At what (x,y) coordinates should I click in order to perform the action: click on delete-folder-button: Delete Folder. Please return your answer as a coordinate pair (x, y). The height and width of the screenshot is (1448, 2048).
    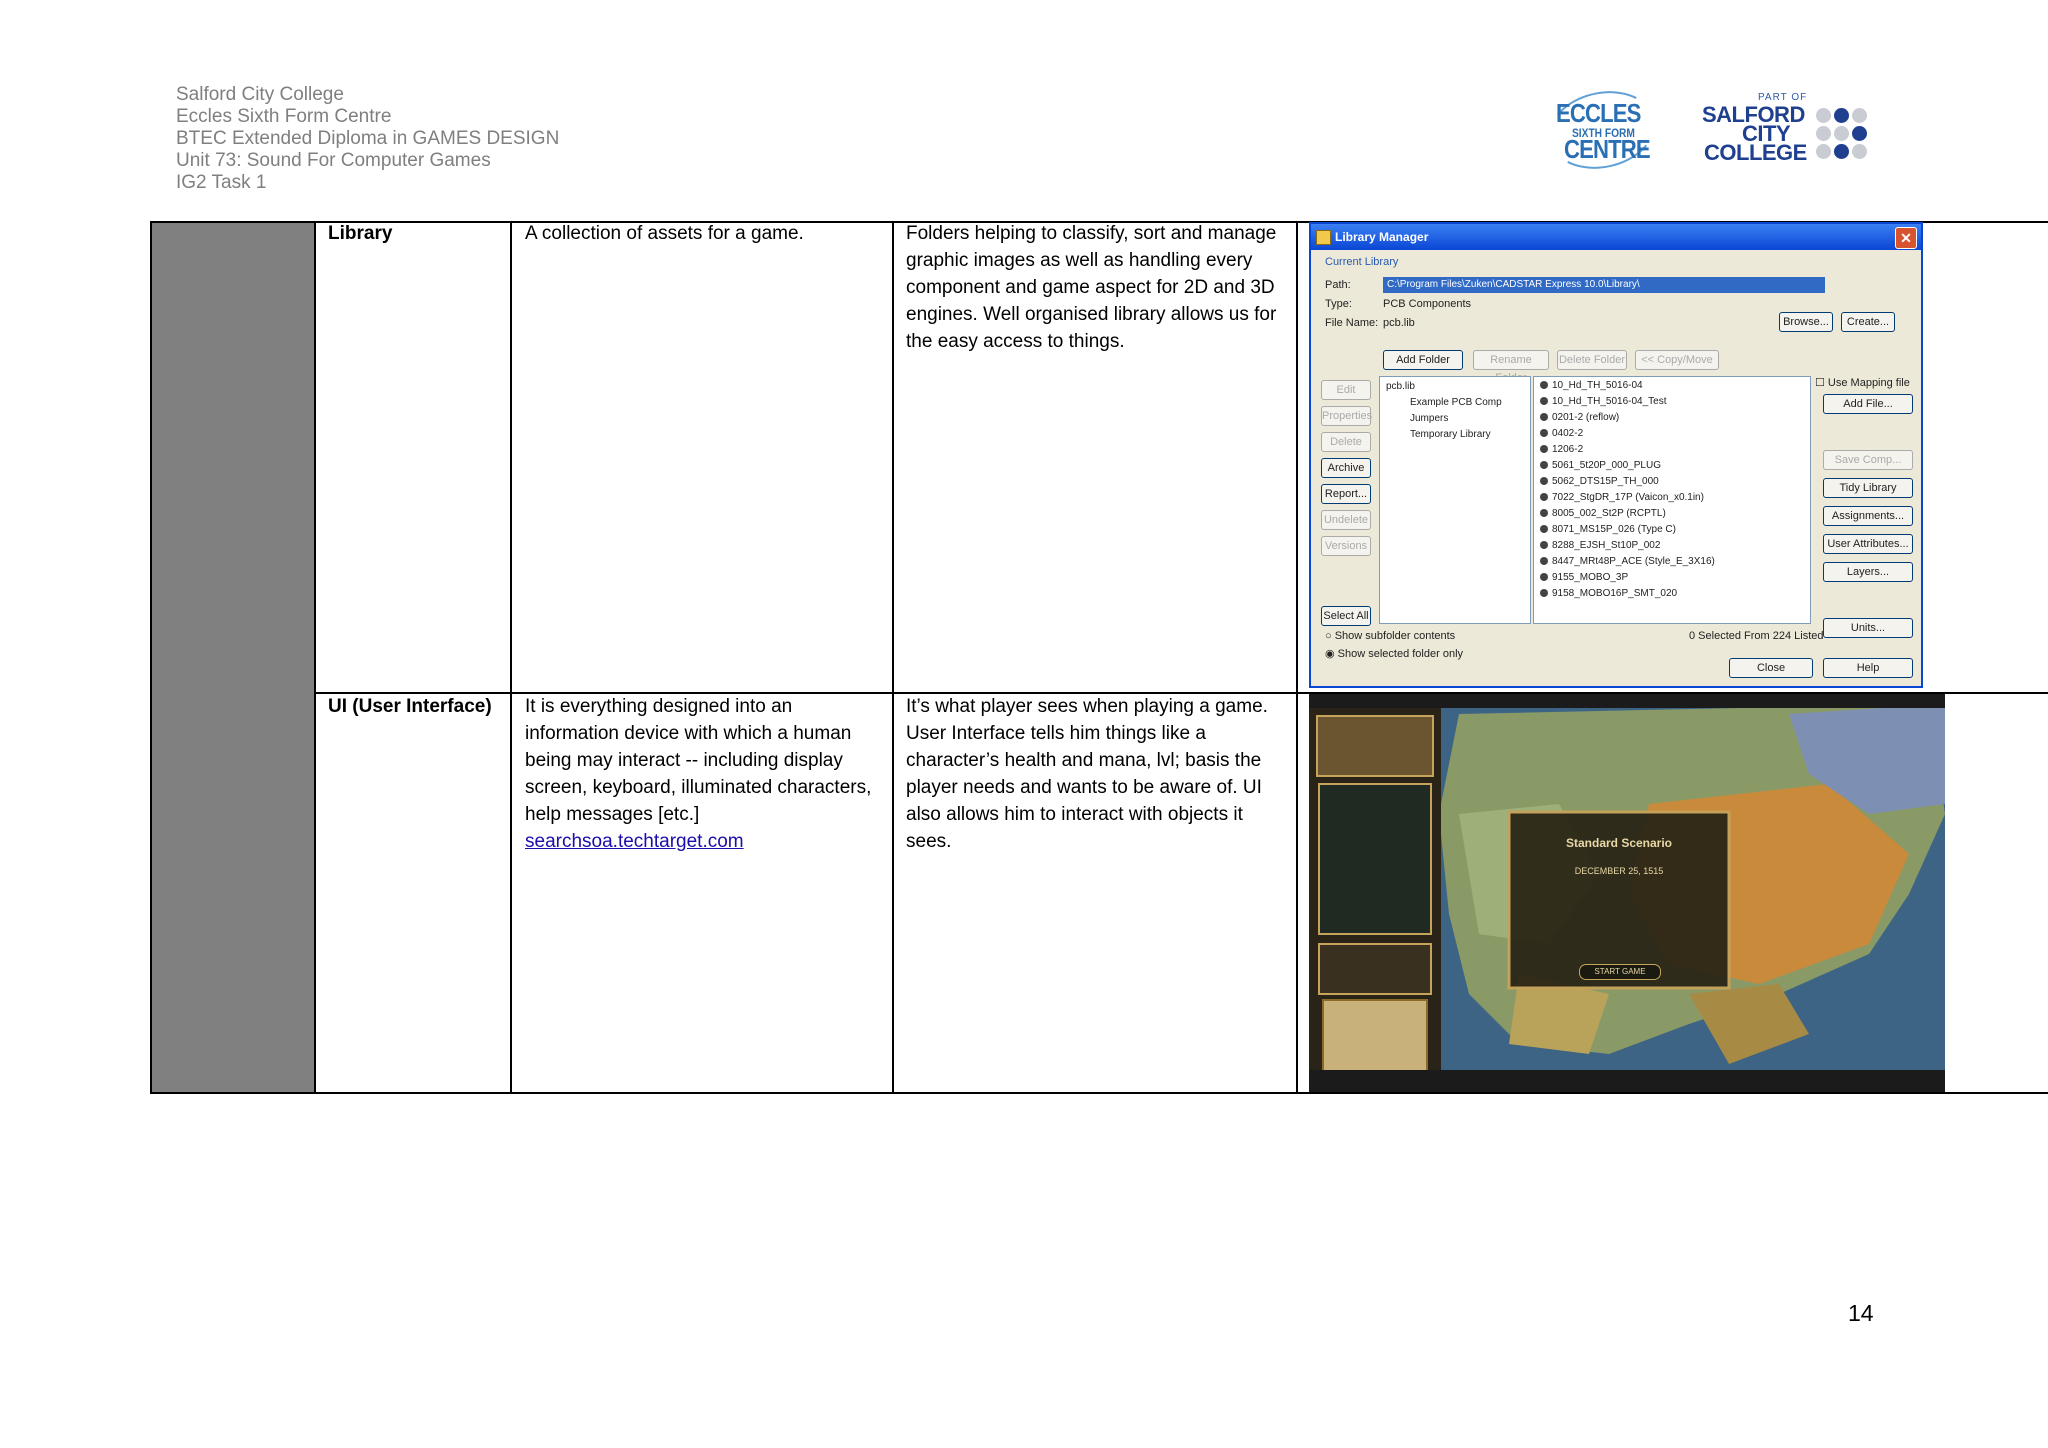
    Looking at the image, I should click on (1592, 360).